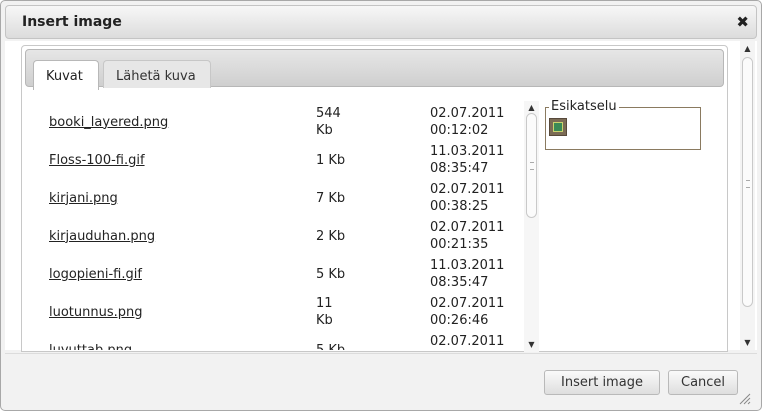 Image resolution: width=762 pixels, height=411 pixels. I want to click on close-icon: ✖, so click(742, 22).